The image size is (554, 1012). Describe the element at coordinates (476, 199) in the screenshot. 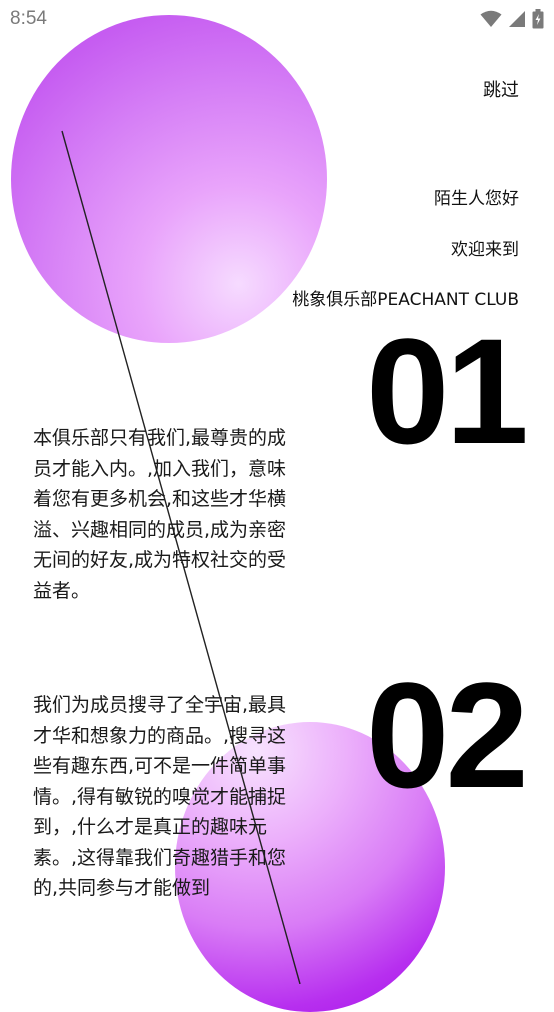

I see `greeting-line-1: 陌生人您好` at that location.